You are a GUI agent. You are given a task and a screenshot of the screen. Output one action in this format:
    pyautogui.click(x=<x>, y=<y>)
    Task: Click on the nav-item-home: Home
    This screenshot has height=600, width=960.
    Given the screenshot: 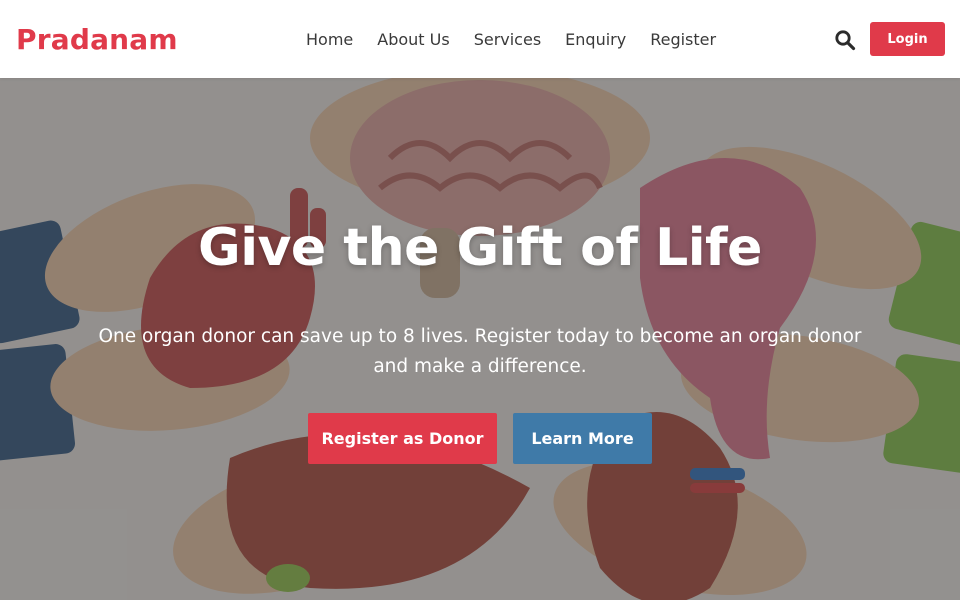 What is the action you would take?
    pyautogui.click(x=329, y=39)
    